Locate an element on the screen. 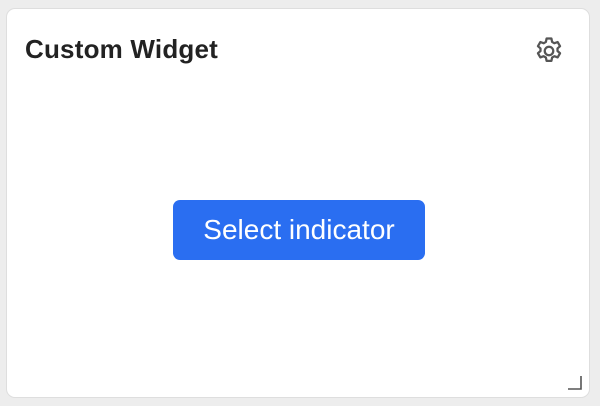 The width and height of the screenshot is (600, 406). resize-handle is located at coordinates (574, 382).